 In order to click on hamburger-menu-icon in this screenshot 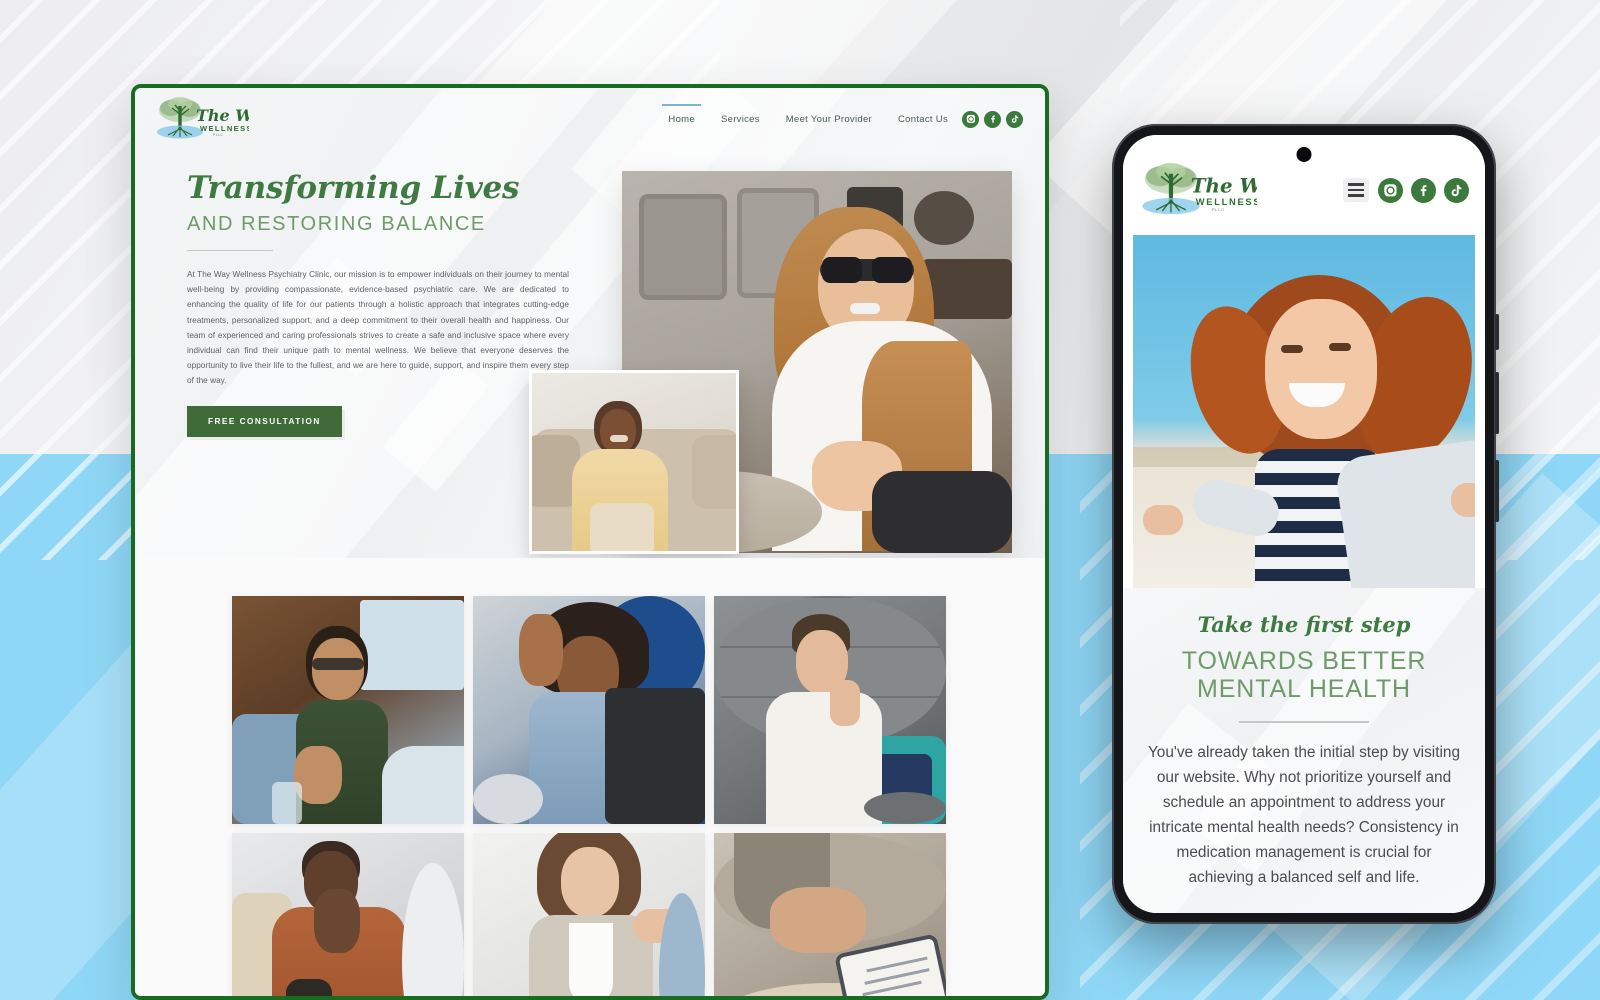, I will do `click(1356, 190)`.